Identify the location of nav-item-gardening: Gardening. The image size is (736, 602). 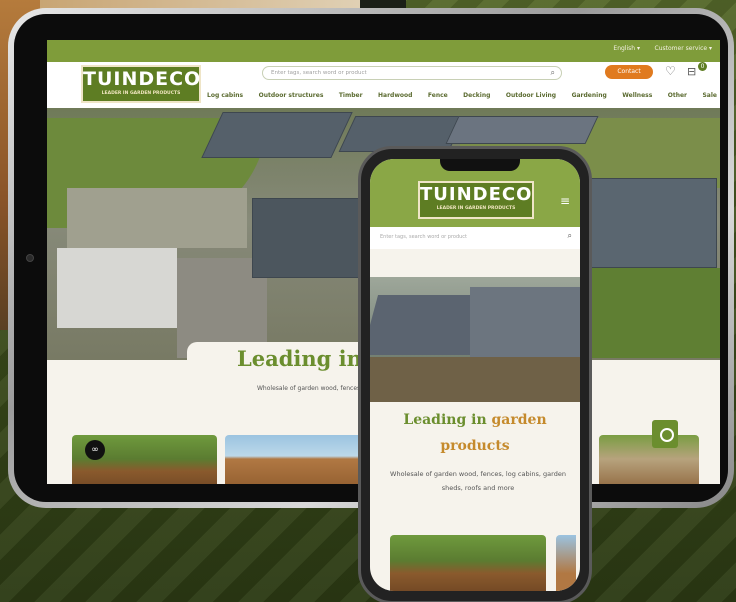
(589, 98).